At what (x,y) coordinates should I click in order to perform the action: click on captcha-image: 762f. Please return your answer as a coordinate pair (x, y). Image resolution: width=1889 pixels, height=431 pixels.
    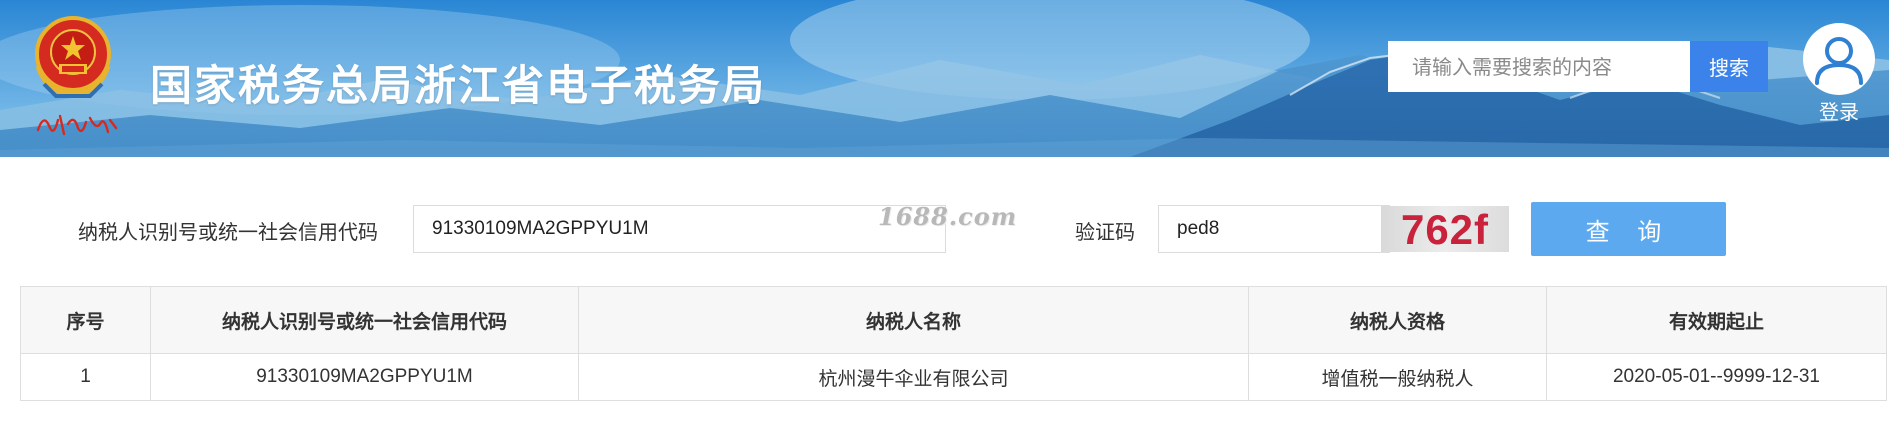
    Looking at the image, I should click on (1445, 229).